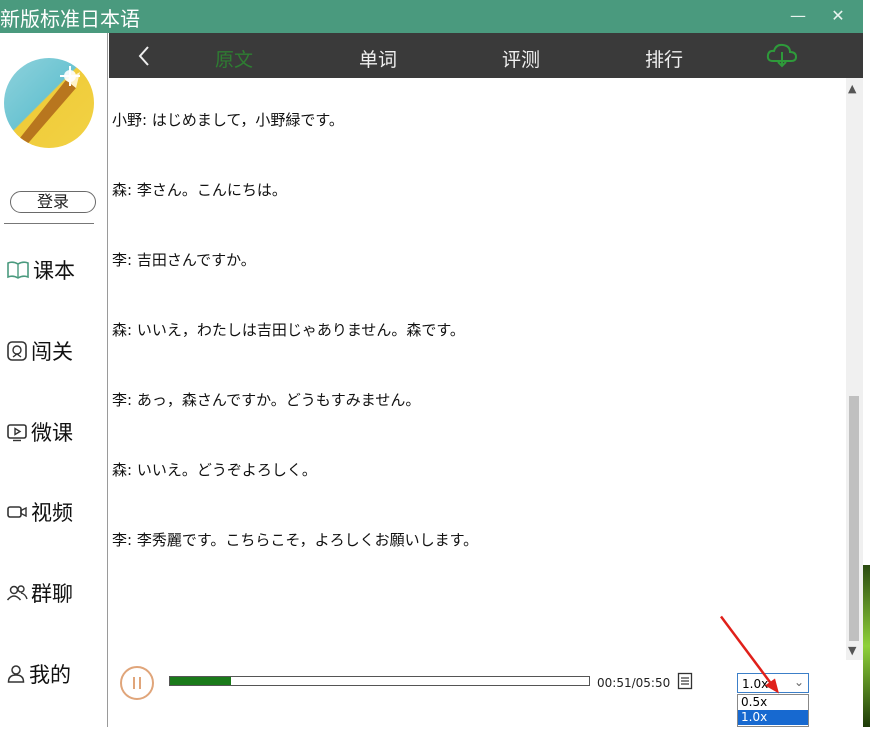 This screenshot has height=730, width=870. Describe the element at coordinates (17, 593) in the screenshot. I see `group-icon` at that location.